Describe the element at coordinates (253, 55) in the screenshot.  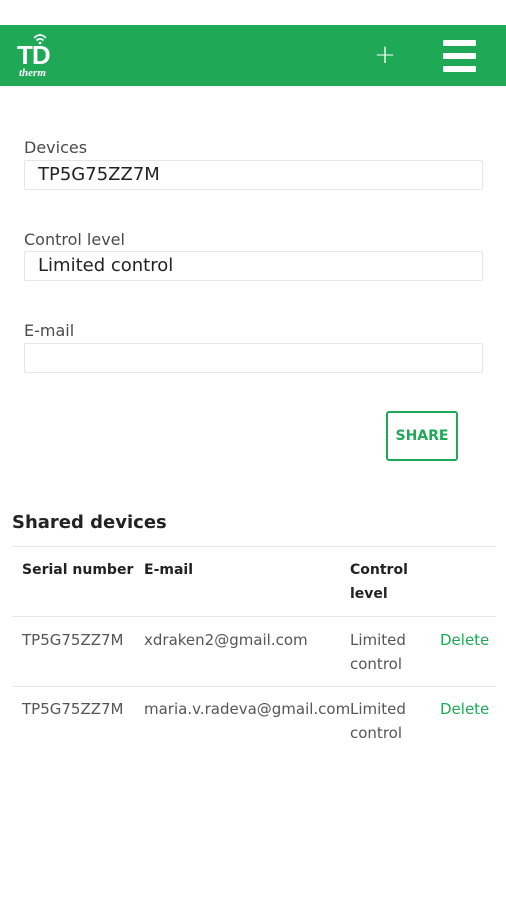
I see `top-app-bar: TD therm +` at that location.